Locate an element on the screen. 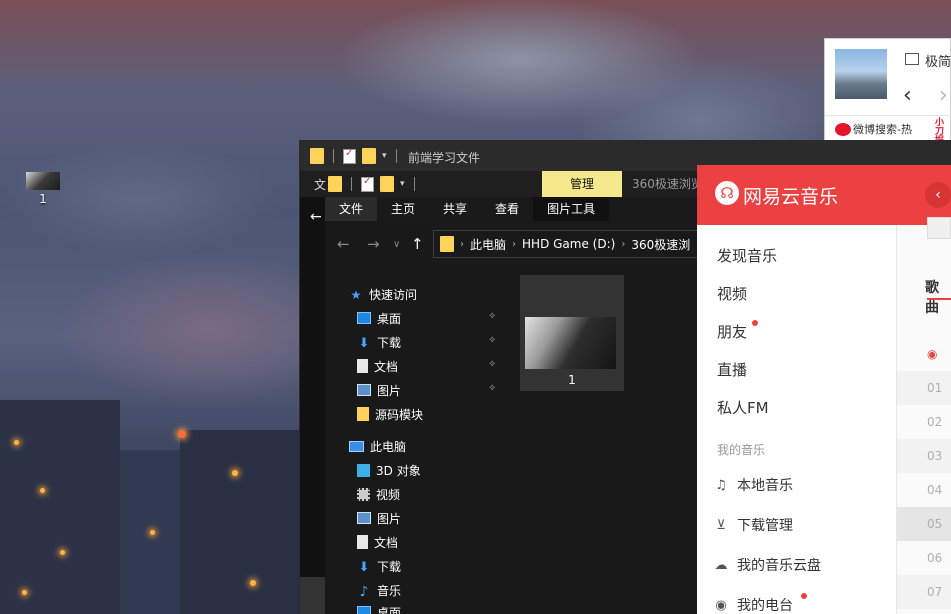 The image size is (951, 614). recent-locations-chevron-icon: ∨ is located at coordinates (396, 244).